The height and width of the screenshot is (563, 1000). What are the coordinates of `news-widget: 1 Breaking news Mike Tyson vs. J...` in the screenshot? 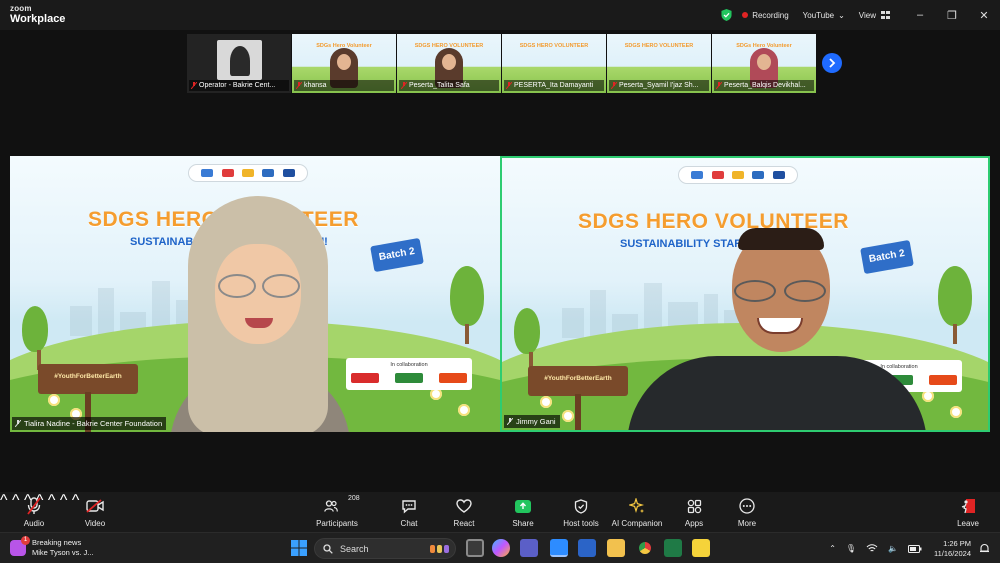 It's located at (52, 547).